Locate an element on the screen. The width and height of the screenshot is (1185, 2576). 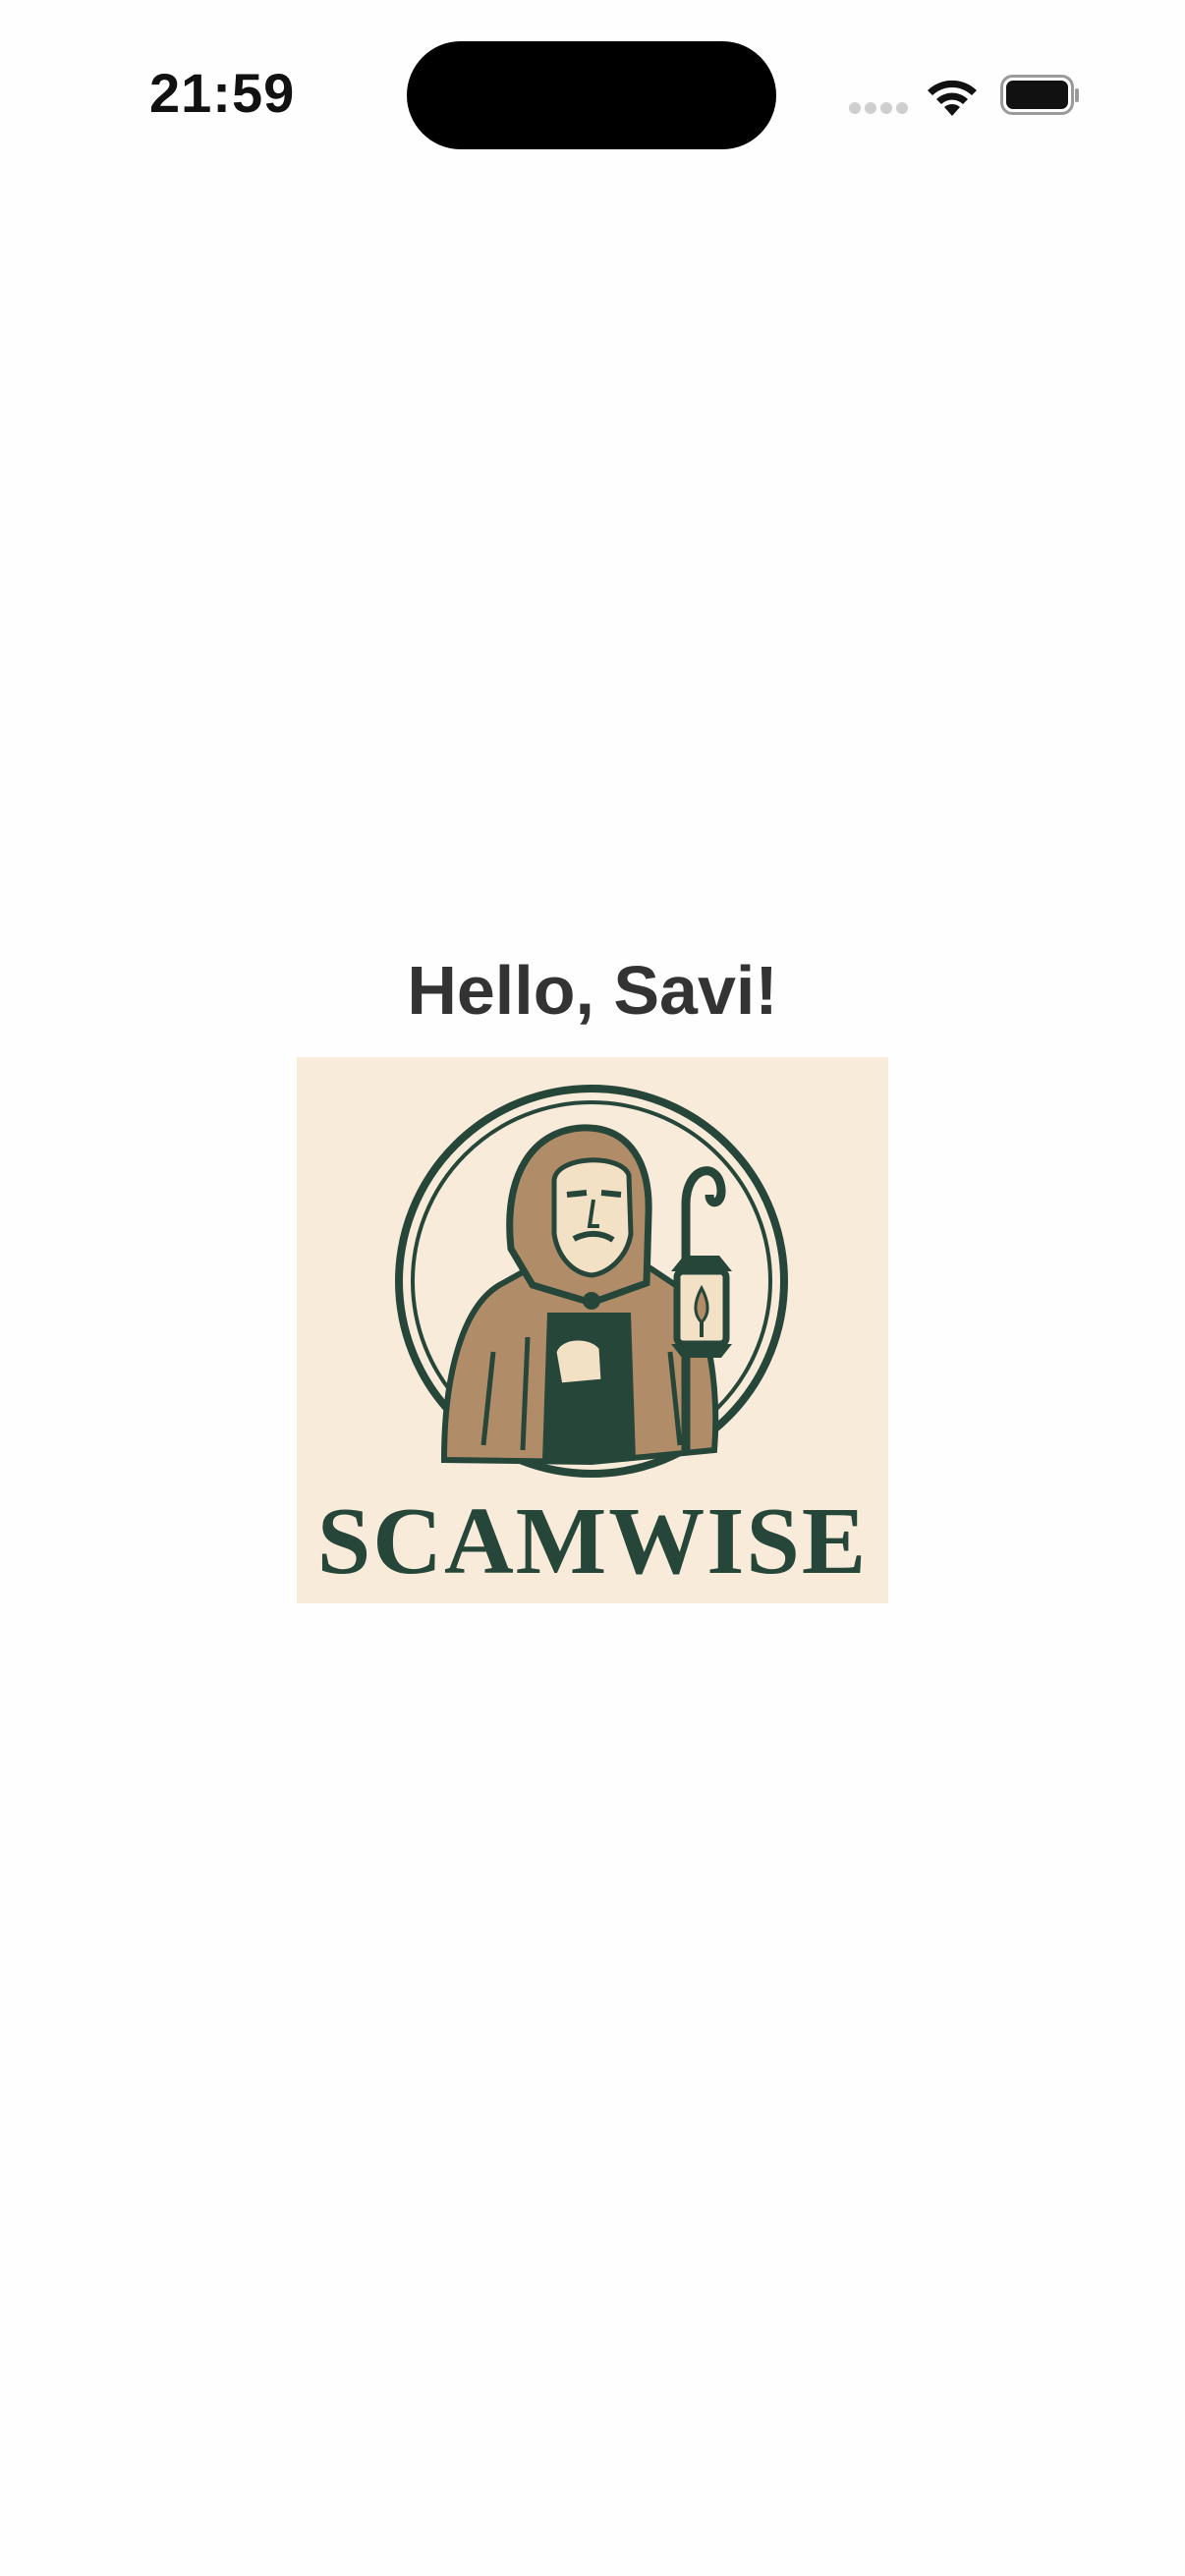
status-bar: 21:59 is located at coordinates (592, 93).